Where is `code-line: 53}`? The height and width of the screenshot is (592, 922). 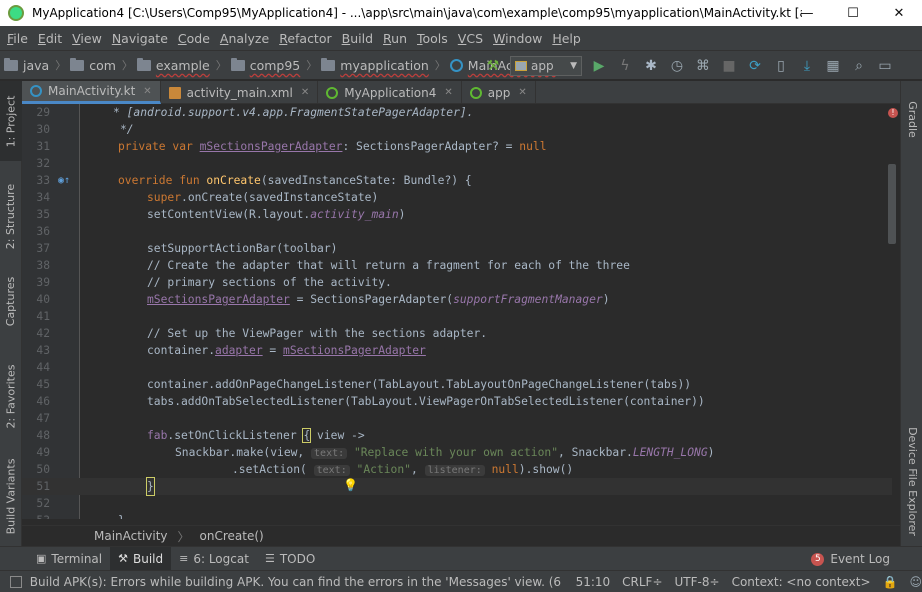 code-line: 53} is located at coordinates (457, 515).